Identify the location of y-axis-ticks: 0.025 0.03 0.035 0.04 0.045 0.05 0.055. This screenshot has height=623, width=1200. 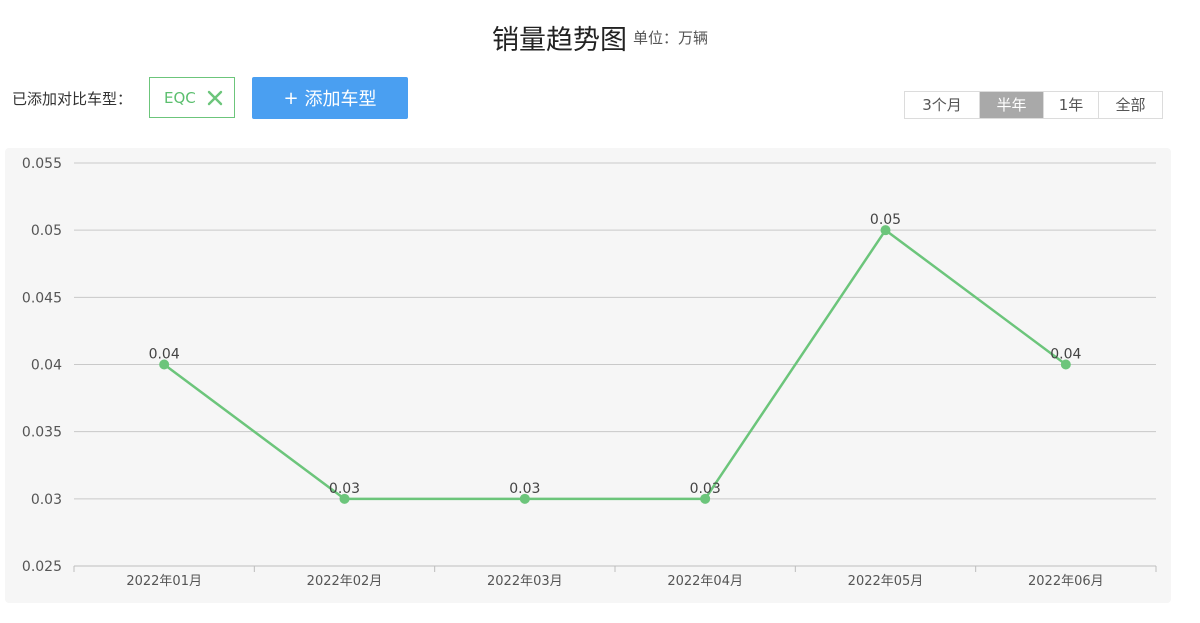
(42, 365).